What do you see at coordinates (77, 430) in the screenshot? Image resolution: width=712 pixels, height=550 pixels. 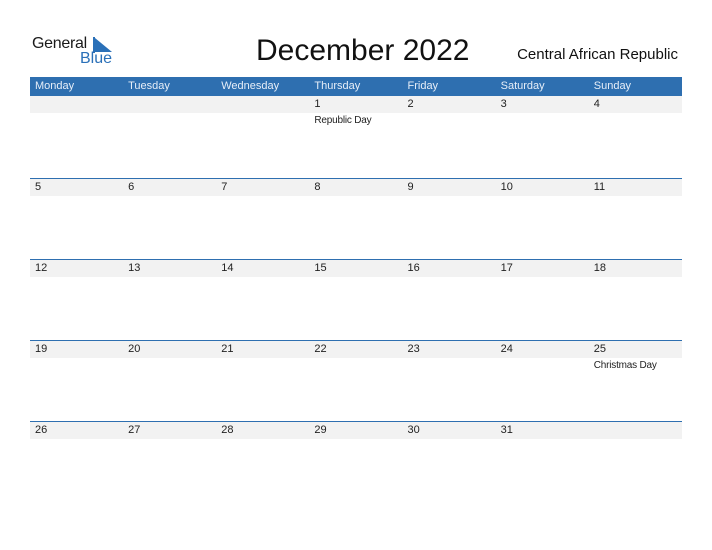 I see `day-number: 26` at bounding box center [77, 430].